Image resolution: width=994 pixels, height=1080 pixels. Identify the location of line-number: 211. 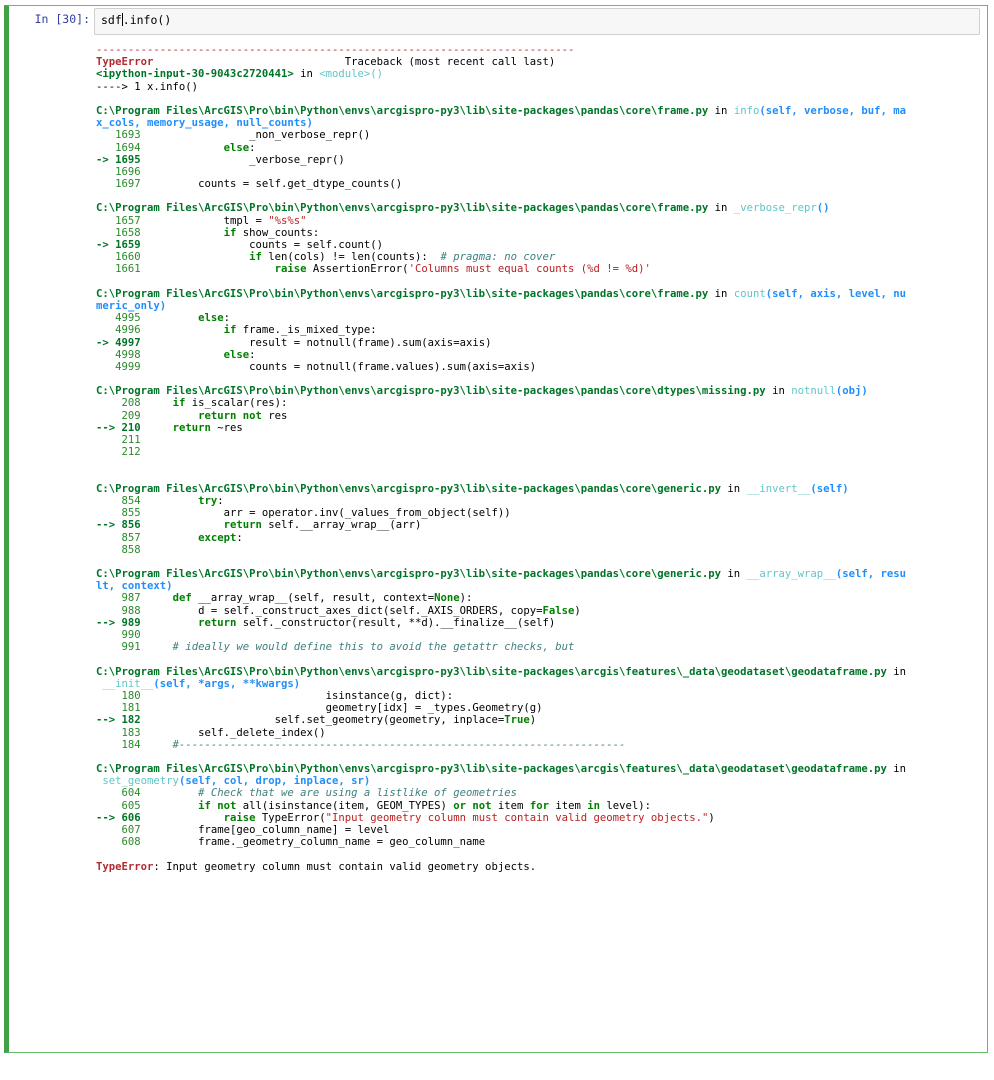
(118, 440).